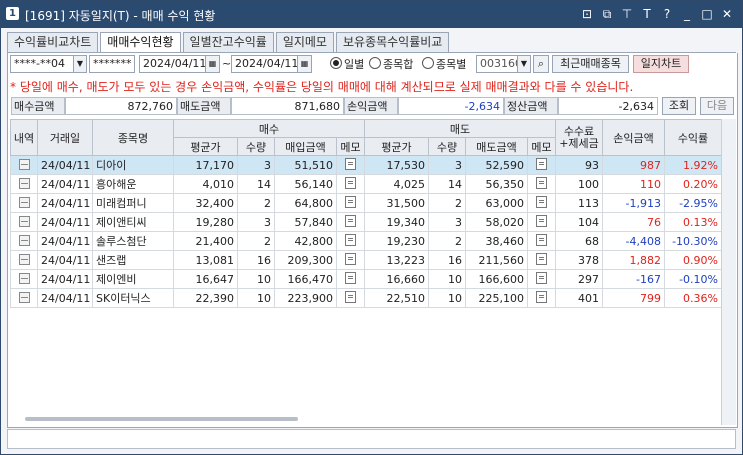  Describe the element at coordinates (647, 14) in the screenshot. I see `text-size-icon: T` at that location.